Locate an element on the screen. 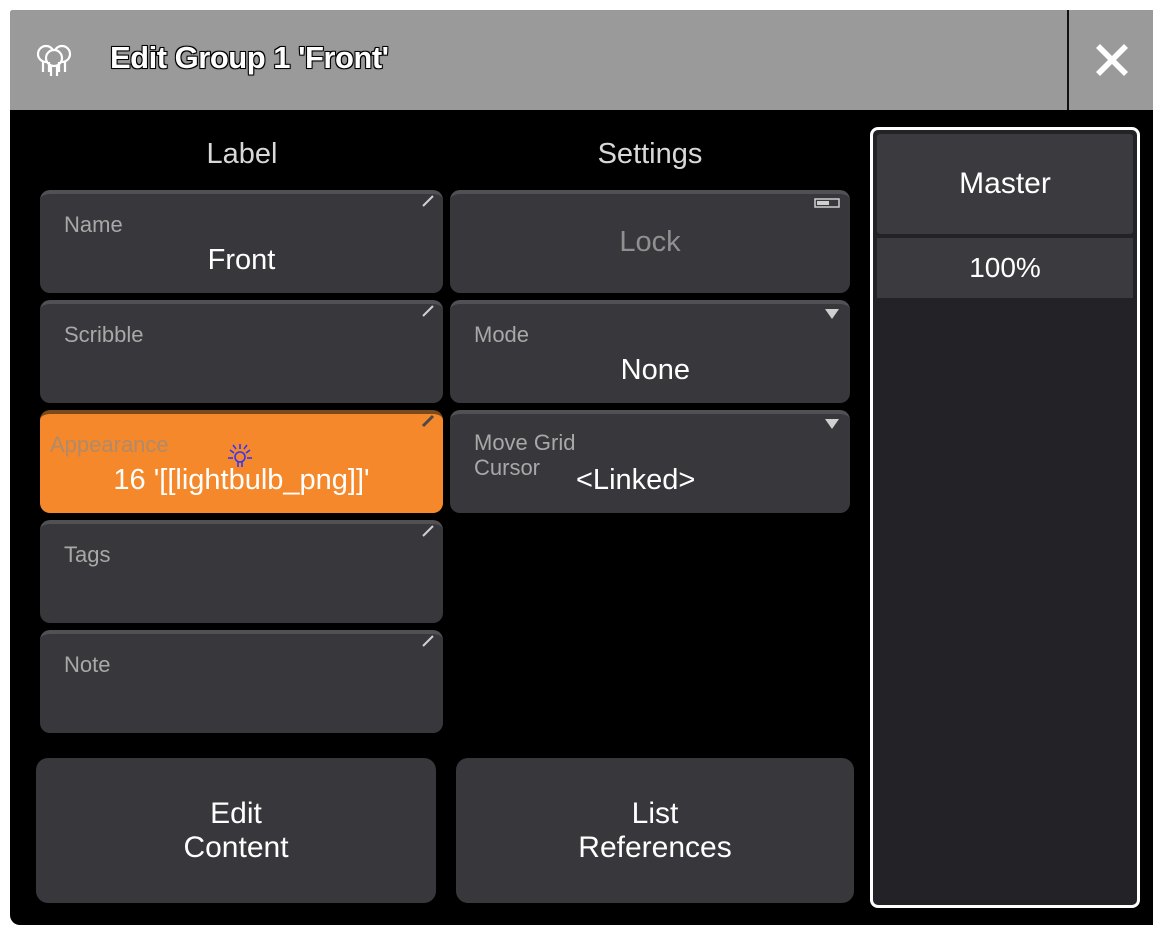 The width and height of the screenshot is (1153, 925). move-grid-cursor-label-line1: Move Grid is located at coordinates (525, 442).